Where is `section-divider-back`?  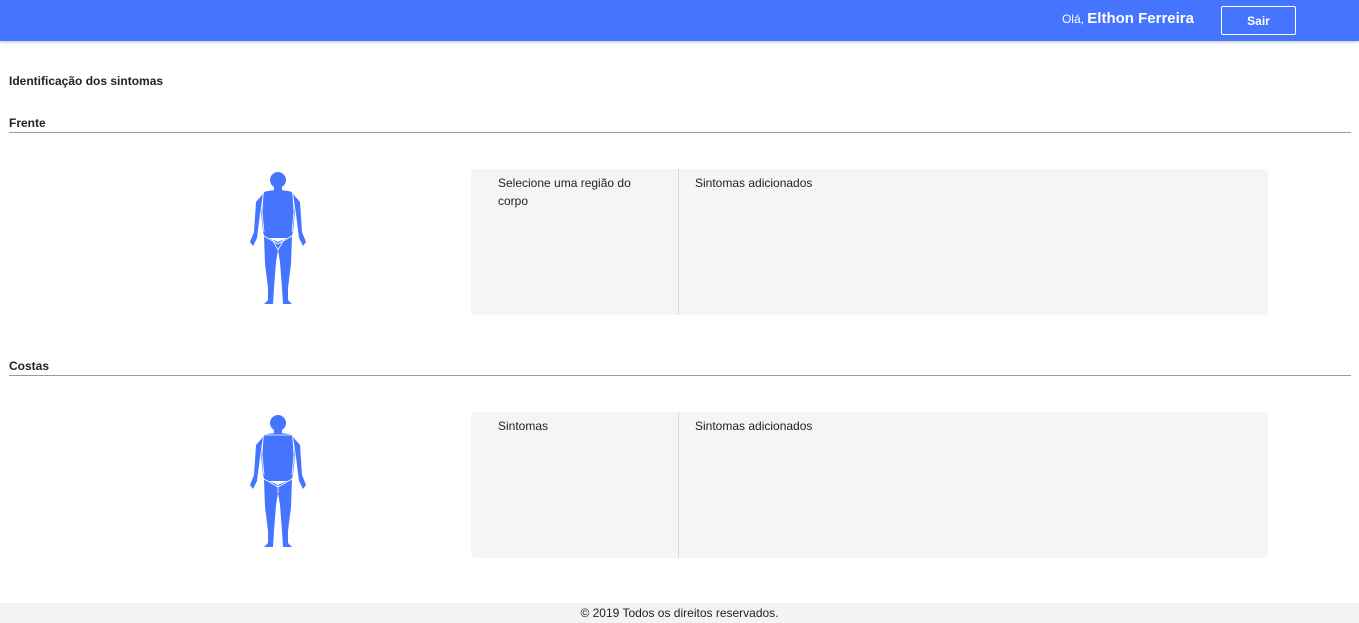 section-divider-back is located at coordinates (680, 375).